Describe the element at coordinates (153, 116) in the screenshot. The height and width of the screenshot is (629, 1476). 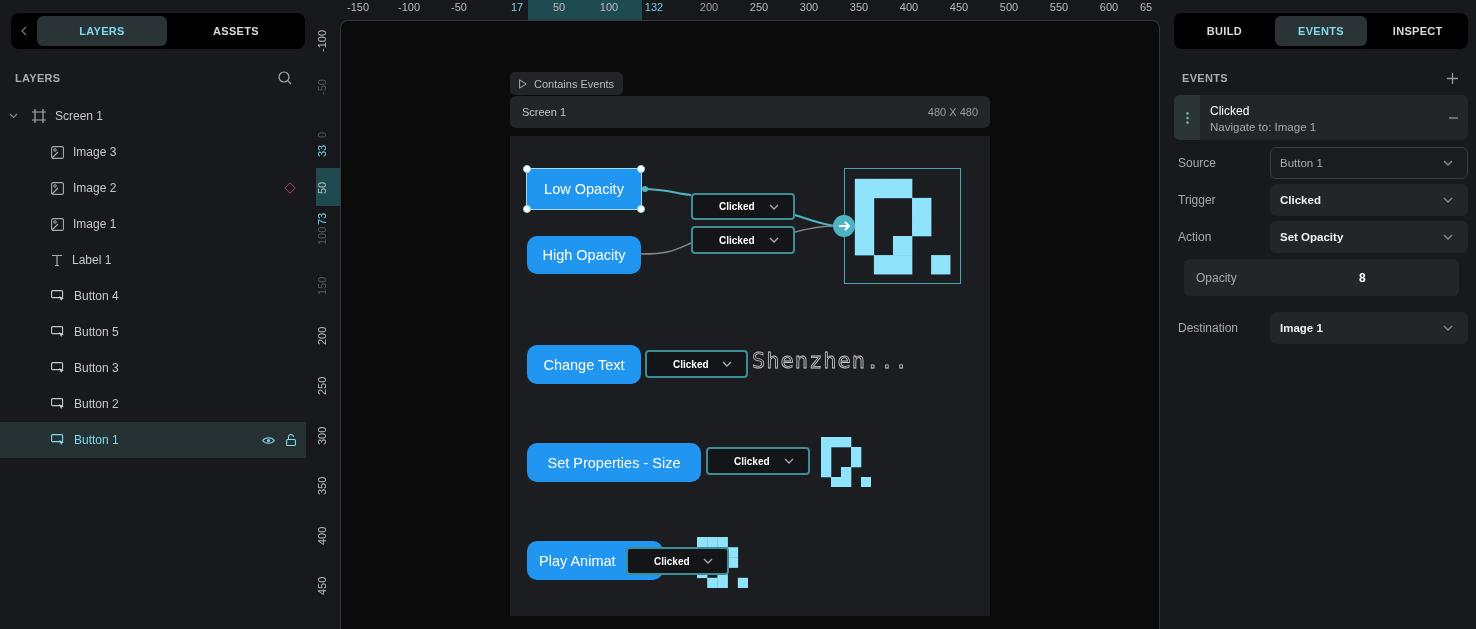
I see `layer-row: Screen 1` at that location.